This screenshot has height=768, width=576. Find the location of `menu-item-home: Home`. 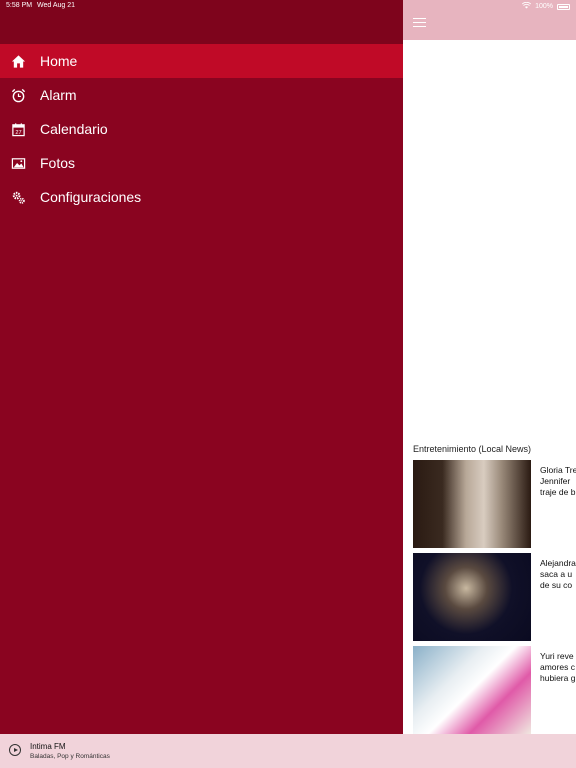

menu-item-home: Home is located at coordinates (201, 61).